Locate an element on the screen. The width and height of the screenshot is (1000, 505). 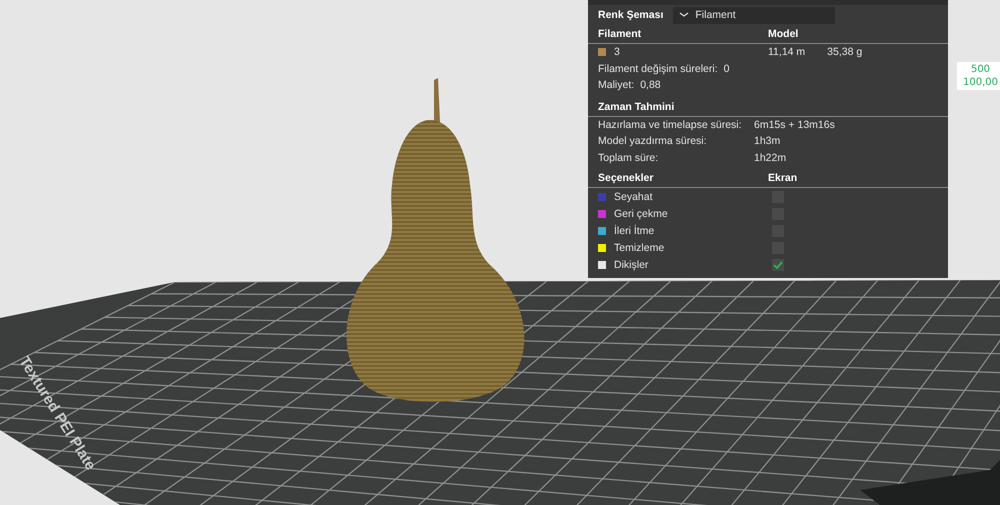
cost-value: 0,88 is located at coordinates (650, 85).